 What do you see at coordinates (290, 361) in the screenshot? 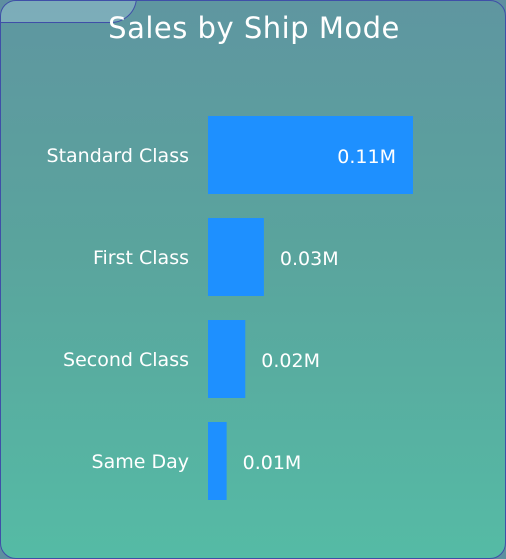
I see `data-label: 0.02M` at bounding box center [290, 361].